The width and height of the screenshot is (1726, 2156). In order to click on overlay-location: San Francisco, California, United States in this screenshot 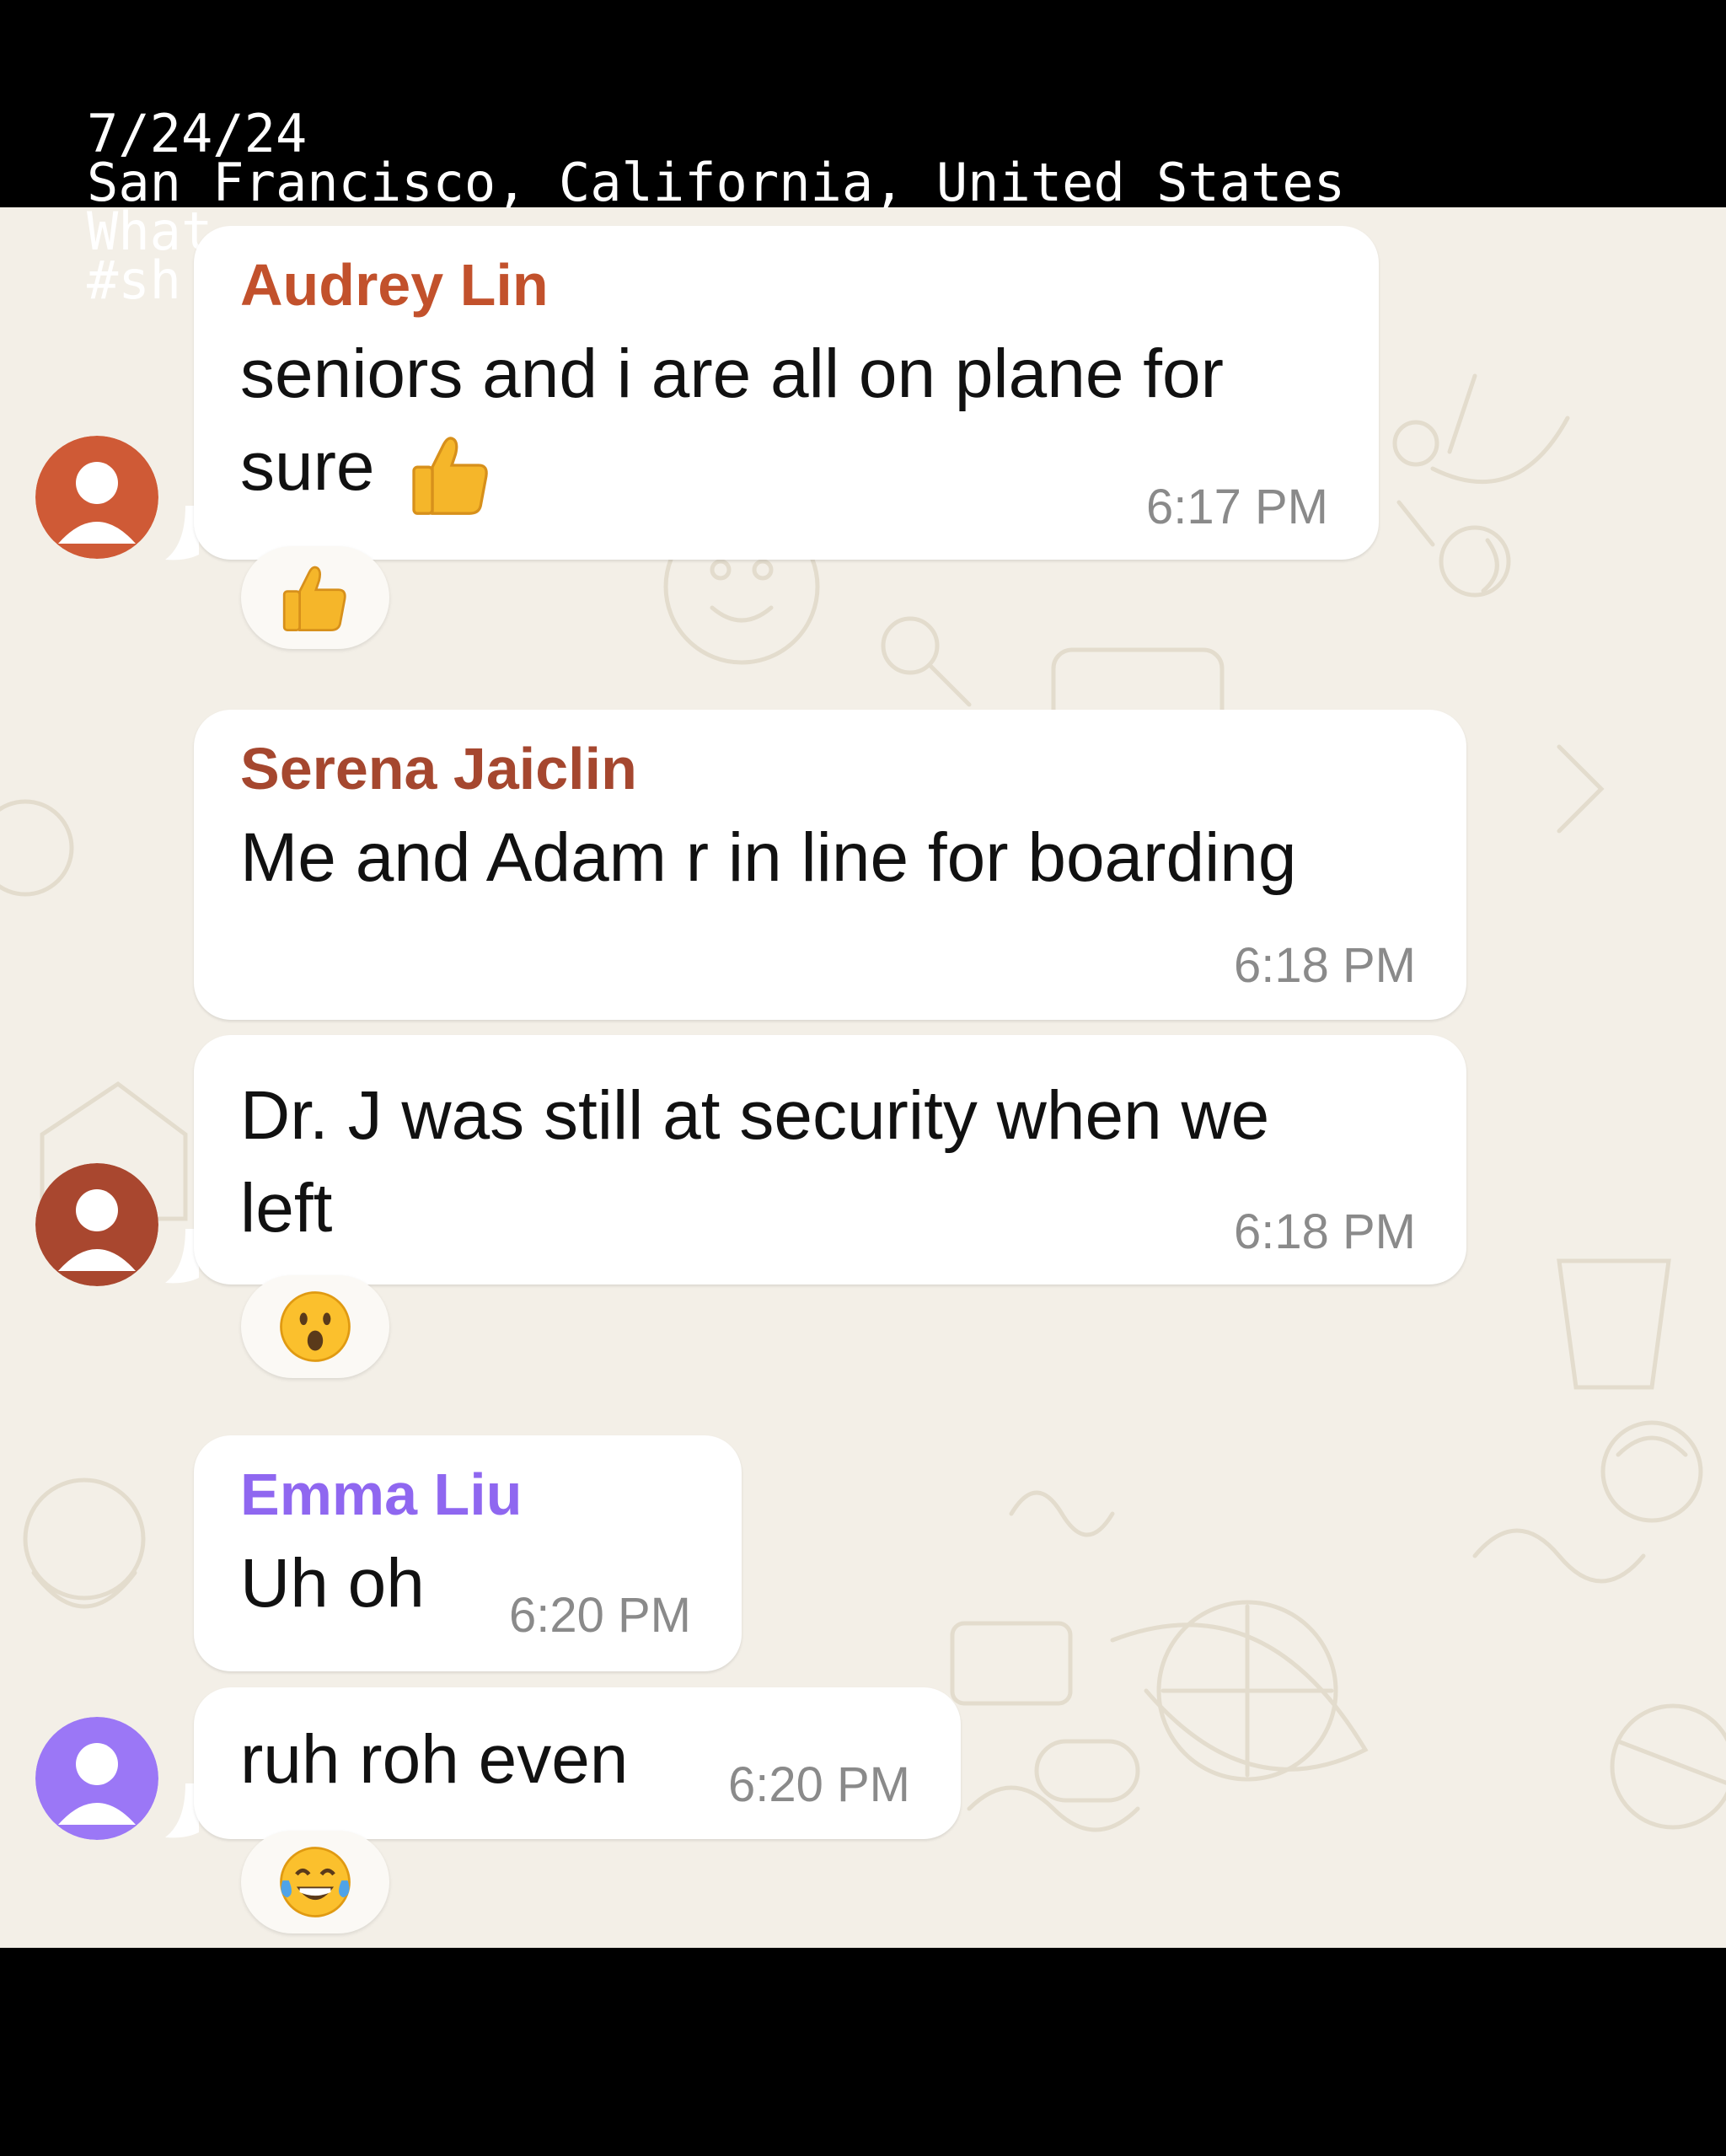, I will do `click(716, 182)`.